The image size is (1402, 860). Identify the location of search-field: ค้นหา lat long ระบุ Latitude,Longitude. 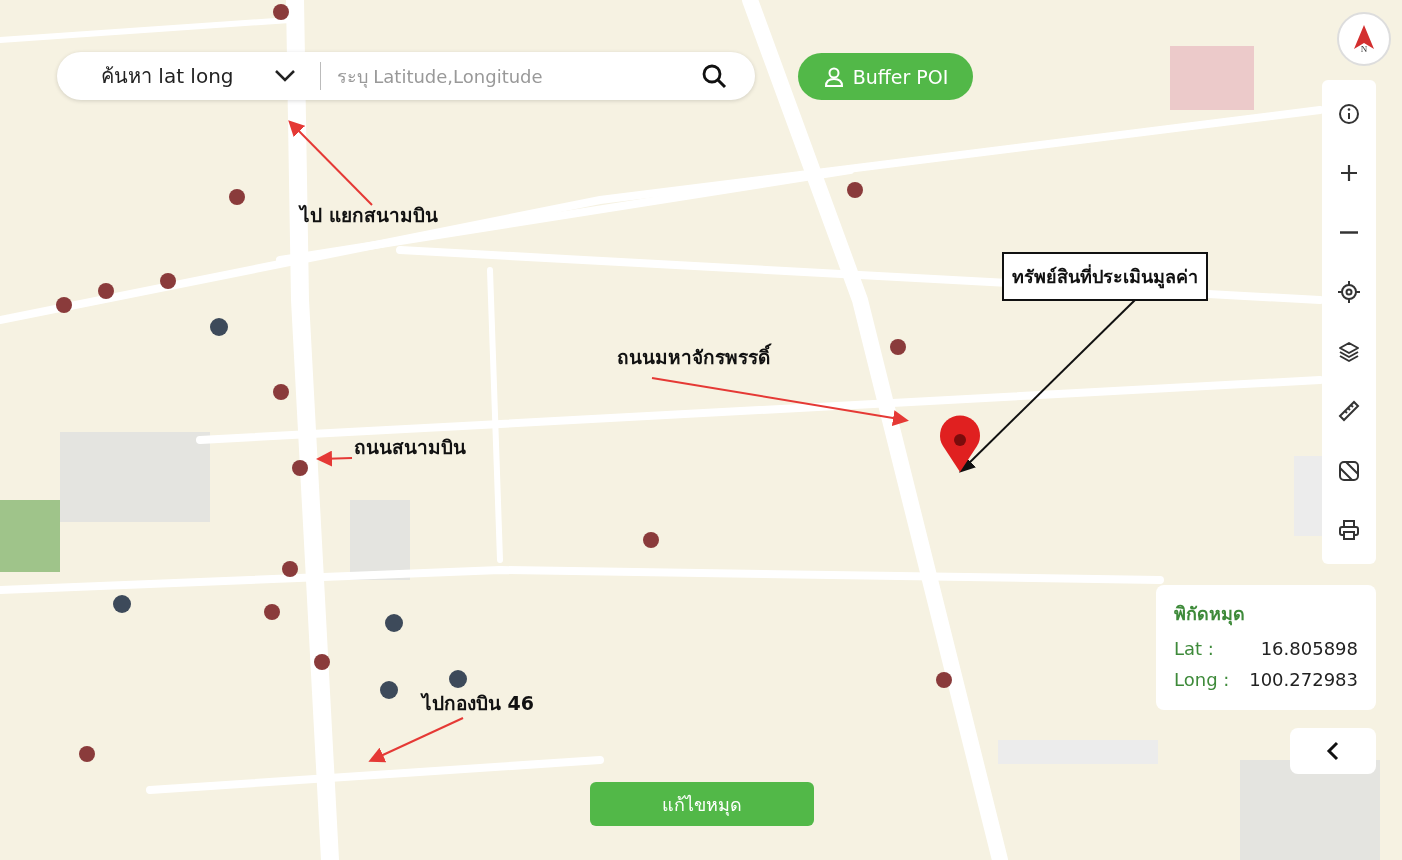
(406, 76).